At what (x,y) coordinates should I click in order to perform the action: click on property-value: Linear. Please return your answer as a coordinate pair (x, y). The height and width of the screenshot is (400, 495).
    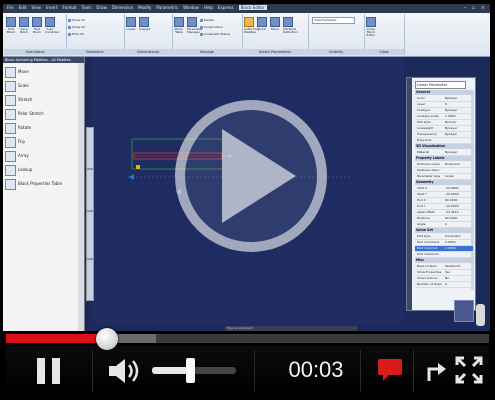
    Looking at the image, I should click on (450, 176).